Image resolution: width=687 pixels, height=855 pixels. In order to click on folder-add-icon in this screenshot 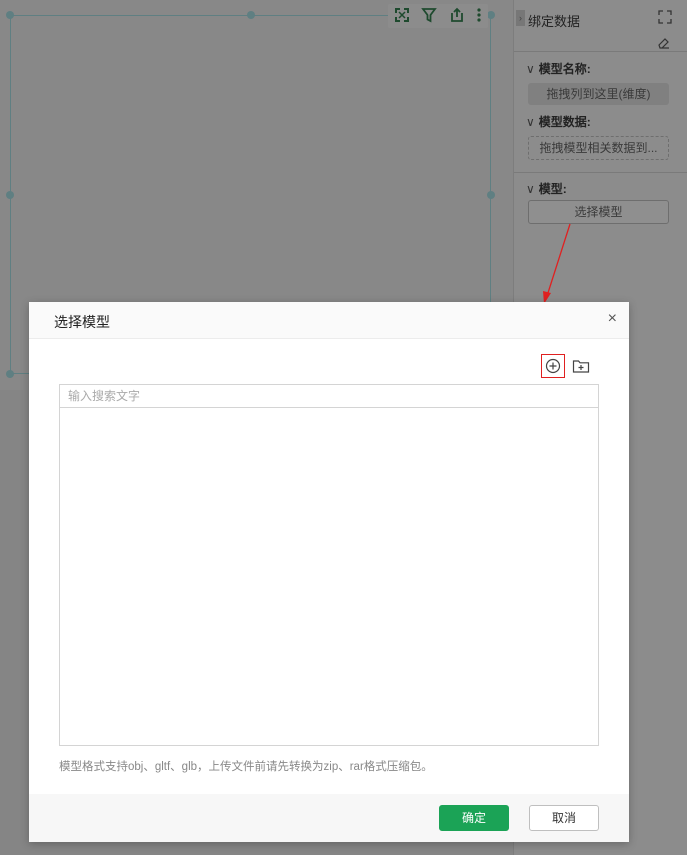, I will do `click(581, 366)`.